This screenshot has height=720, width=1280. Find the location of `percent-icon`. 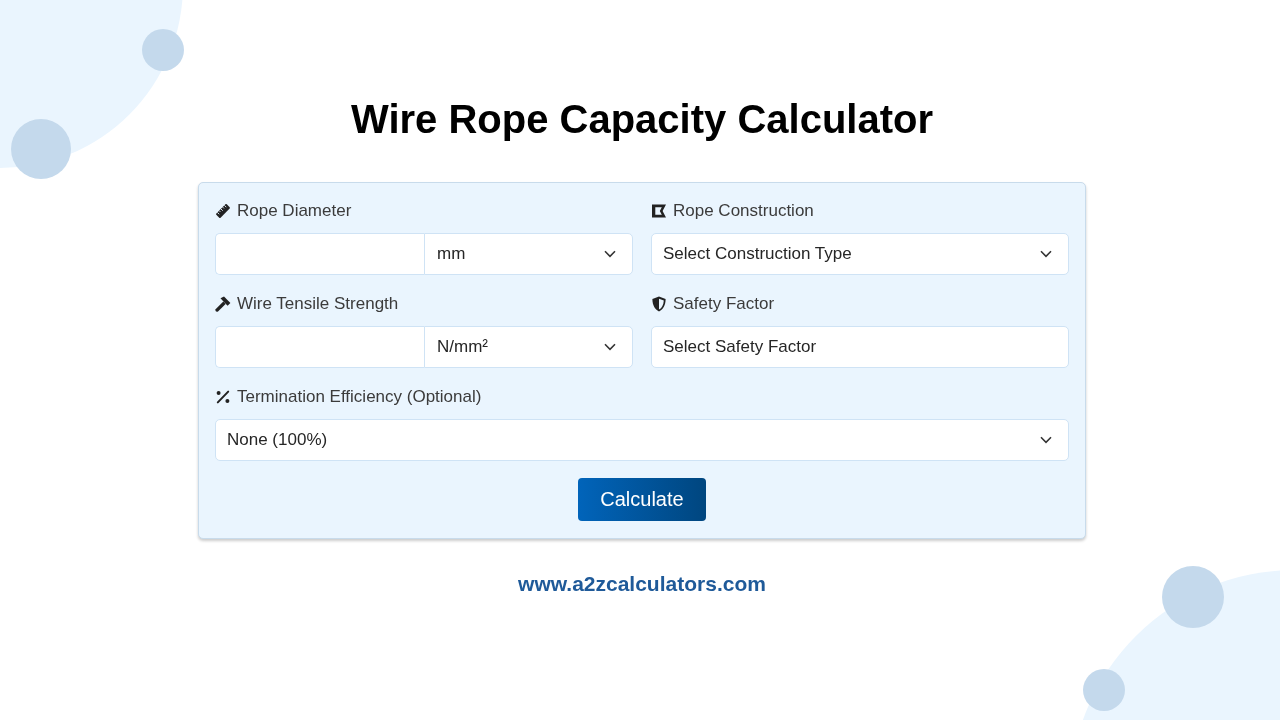

percent-icon is located at coordinates (223, 397).